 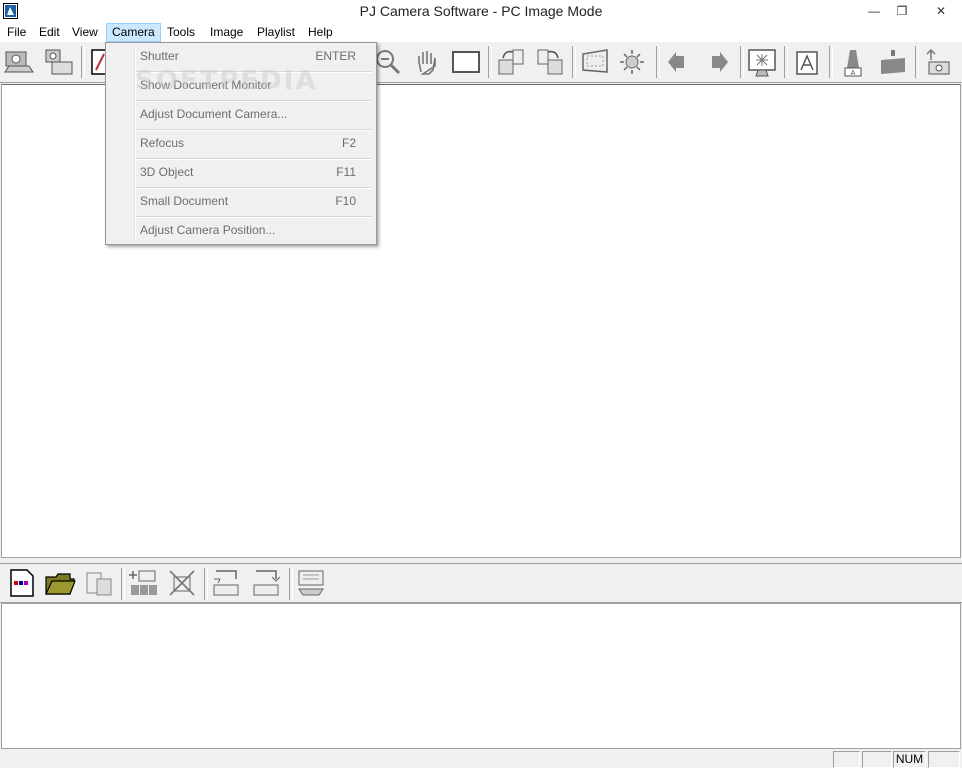 I want to click on status-num: NUM, so click(x=909, y=759).